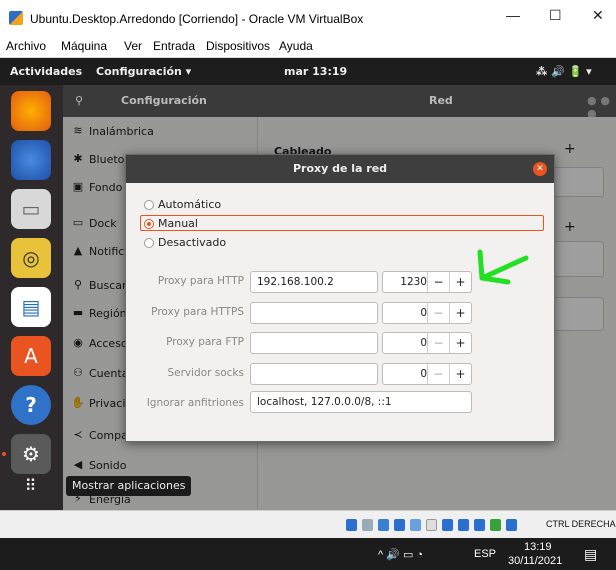 The image size is (616, 570). I want to click on firefox-icon, so click(31, 111).